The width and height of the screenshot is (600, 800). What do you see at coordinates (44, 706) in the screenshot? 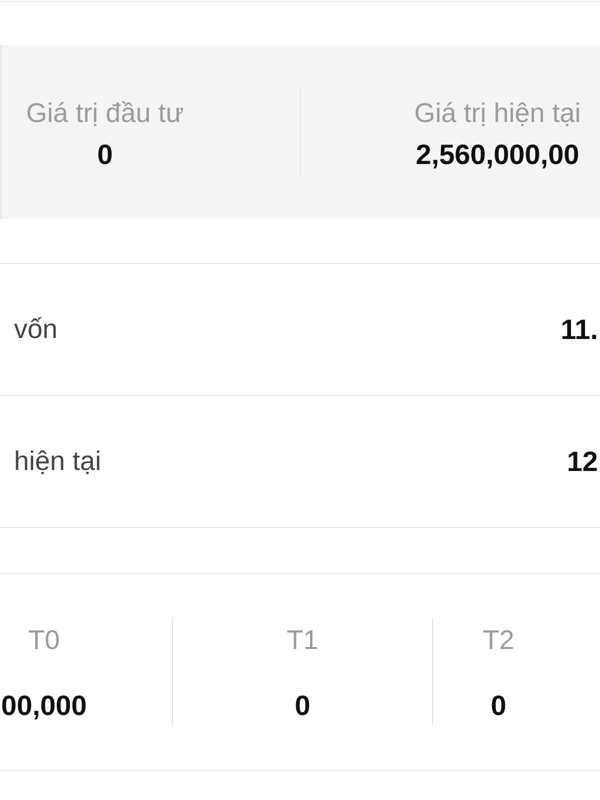
I see `session-value: 00,000` at bounding box center [44, 706].